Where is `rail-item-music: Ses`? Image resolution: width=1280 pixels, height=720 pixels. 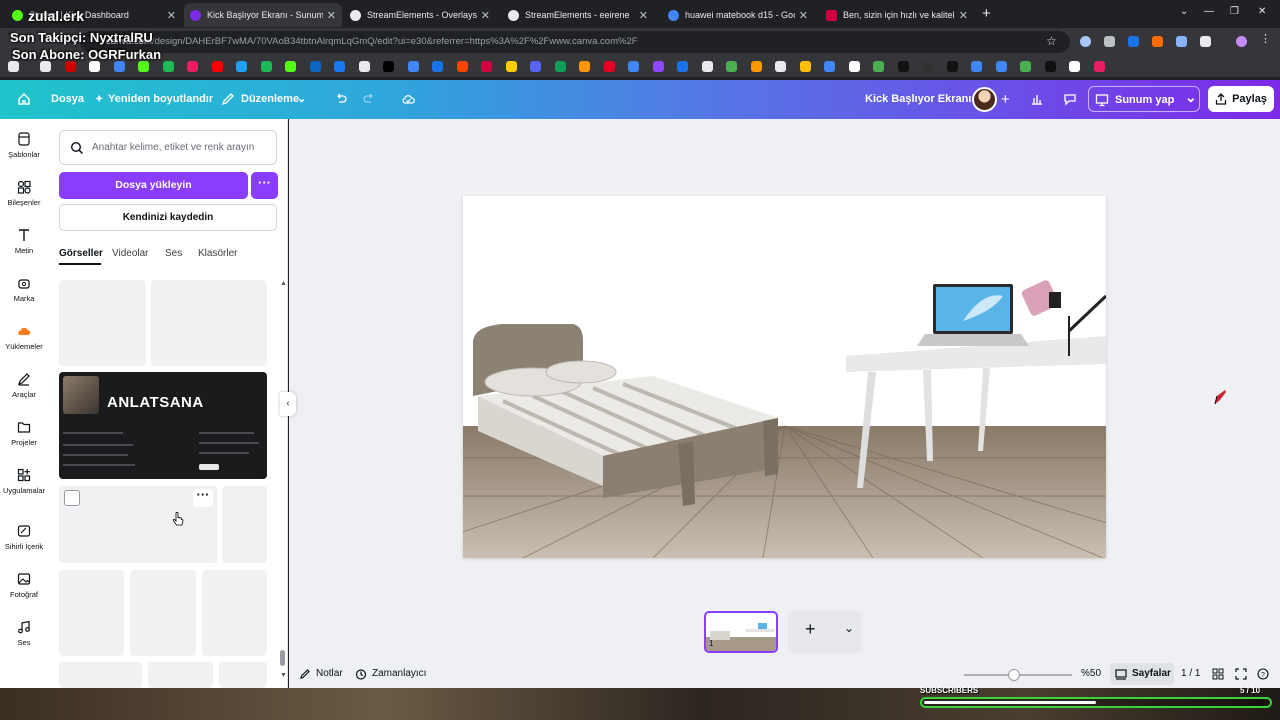 rail-item-music: Ses is located at coordinates (24, 633).